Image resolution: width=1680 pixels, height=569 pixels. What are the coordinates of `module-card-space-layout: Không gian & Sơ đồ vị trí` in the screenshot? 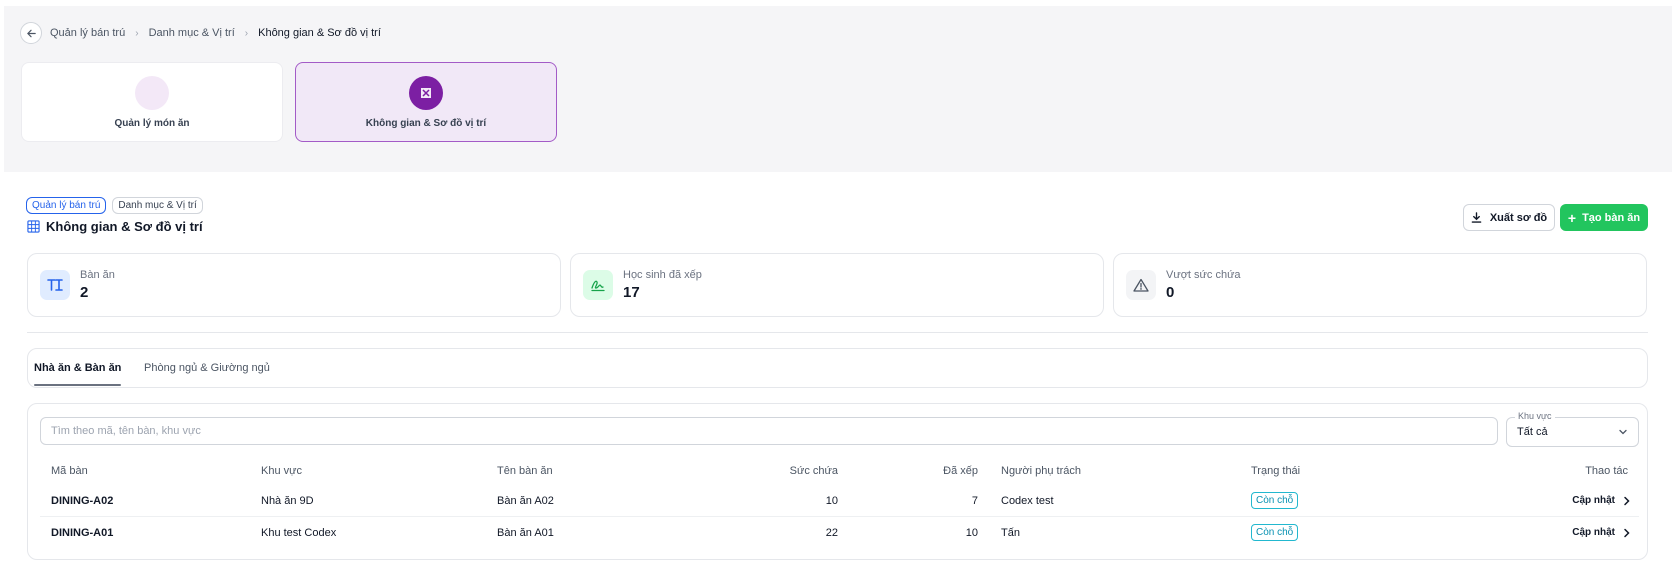 It's located at (426, 102).